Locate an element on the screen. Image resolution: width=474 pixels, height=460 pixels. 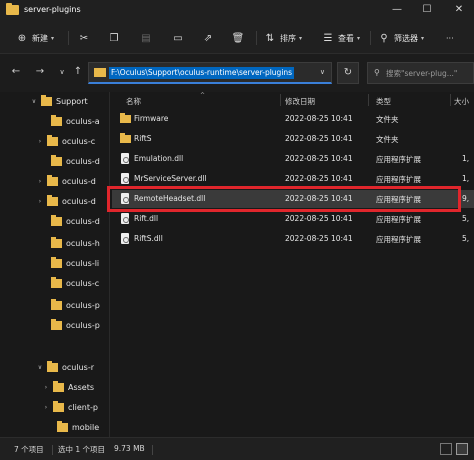
filter-label: 筛选器 is located at coordinates (406, 38).